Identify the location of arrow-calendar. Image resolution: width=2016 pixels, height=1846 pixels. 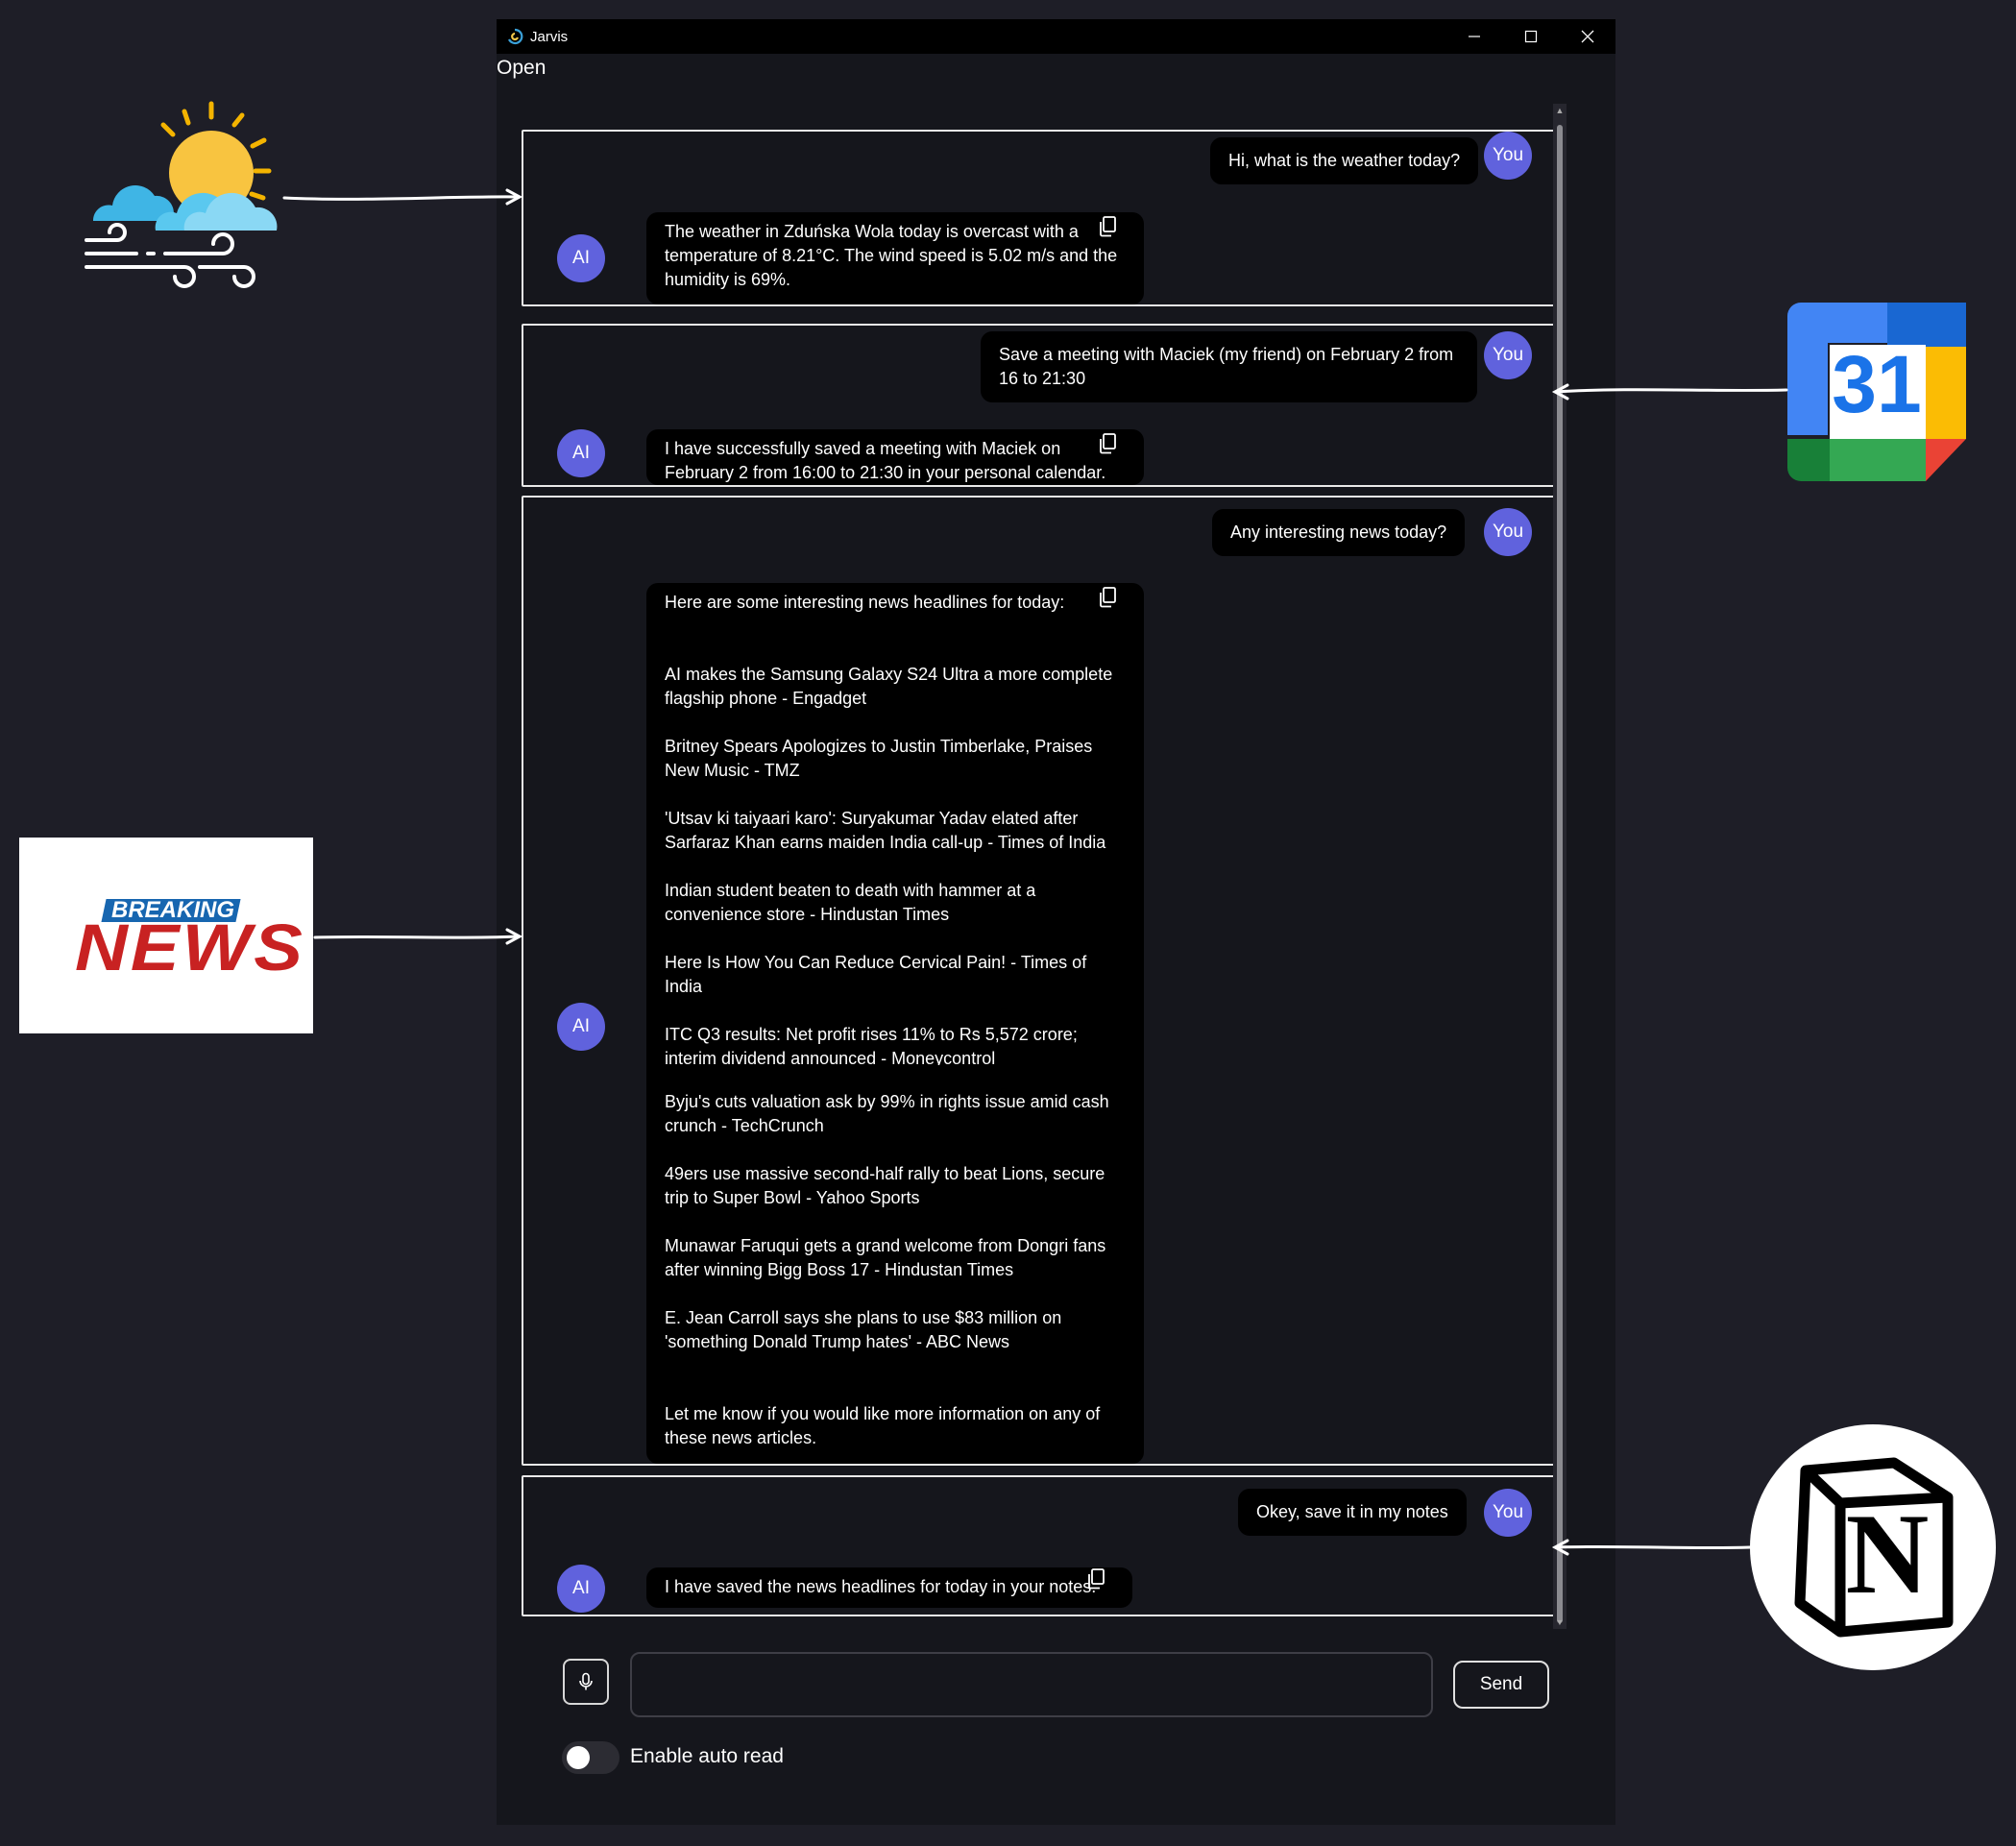
(1671, 391).